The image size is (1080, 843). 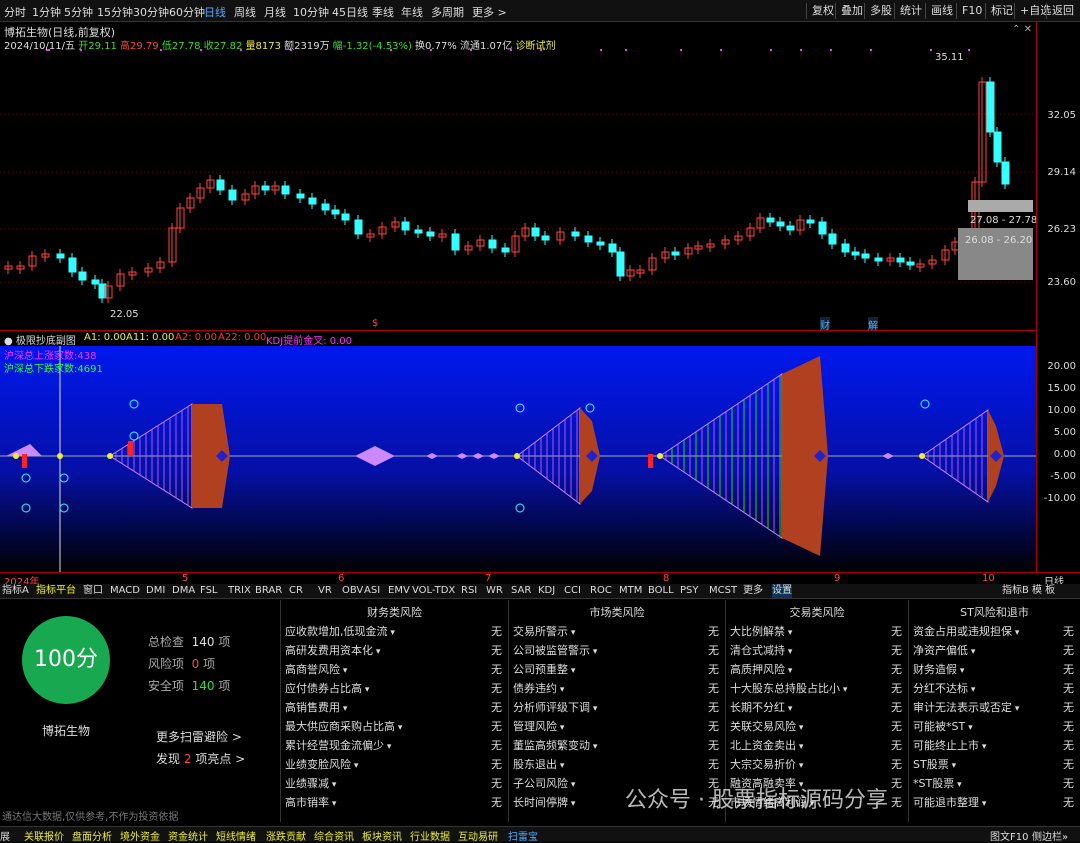 I want to click on risk-item: ST股票 ▾ 无, so click(x=993, y=765).